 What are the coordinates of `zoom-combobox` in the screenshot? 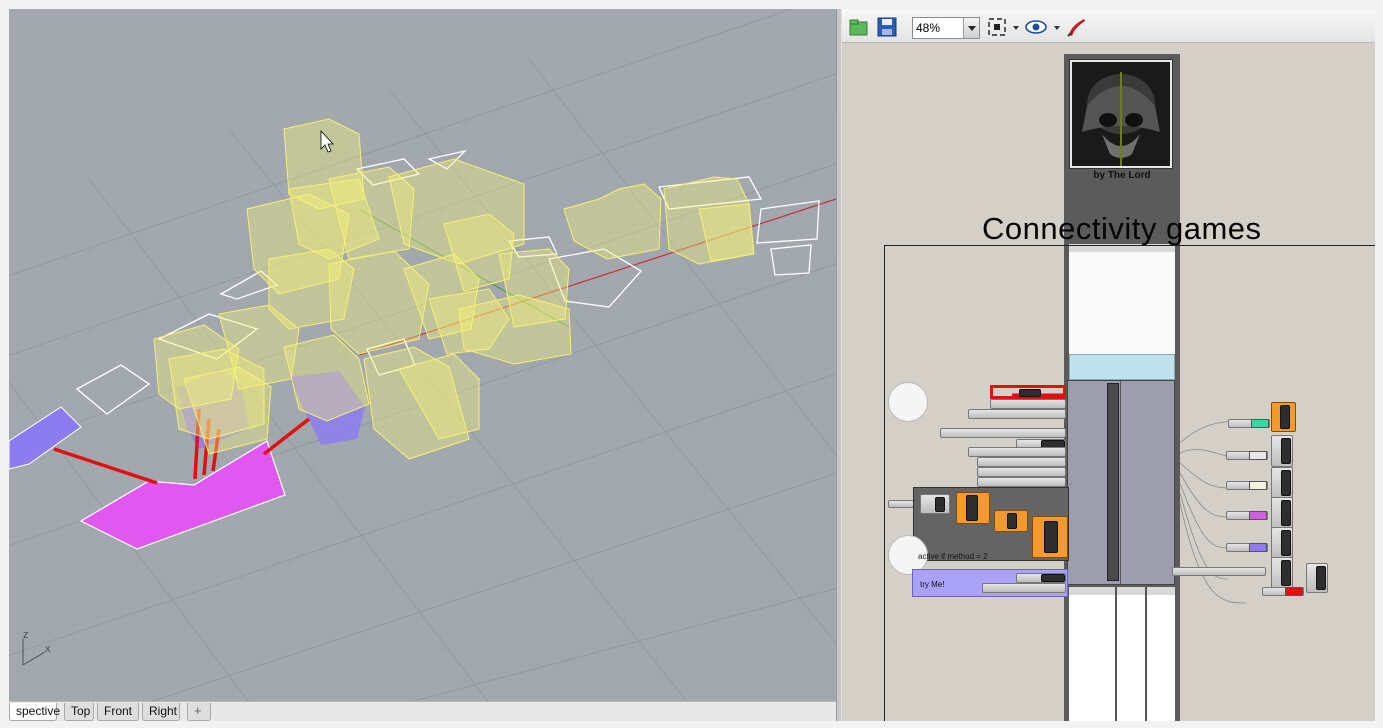 It's located at (946, 28).